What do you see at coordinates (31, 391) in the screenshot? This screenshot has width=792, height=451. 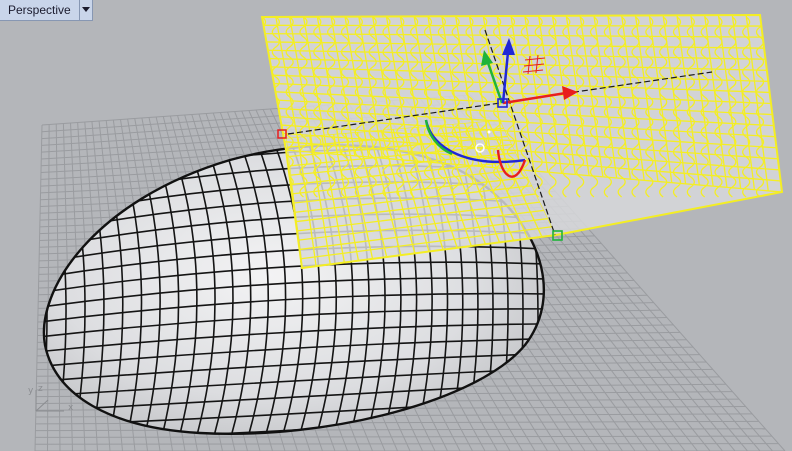 I see `axis-label-y: y` at bounding box center [31, 391].